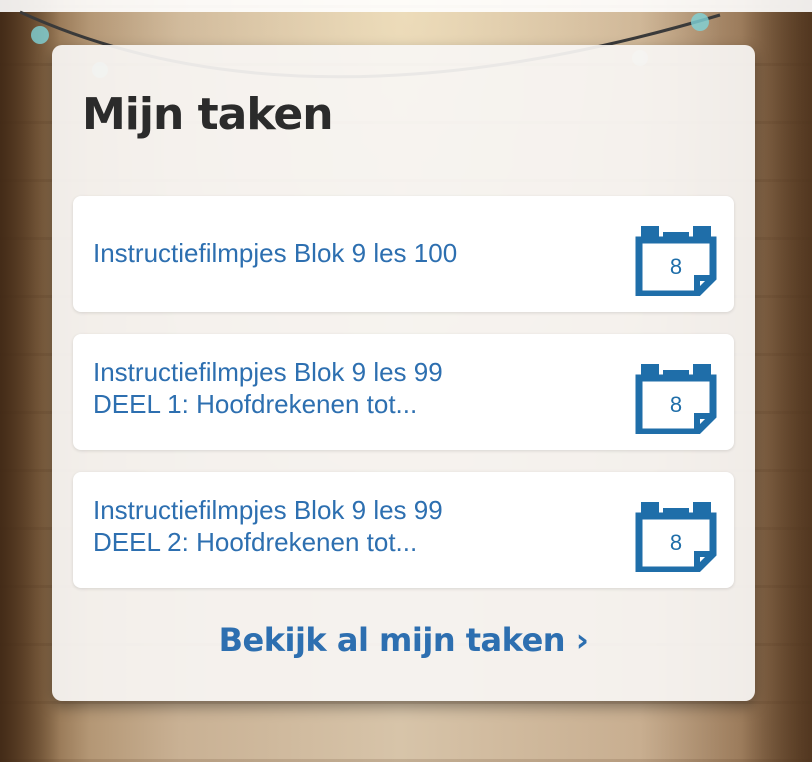 The width and height of the screenshot is (812, 762). Describe the element at coordinates (275, 253) in the screenshot. I see `task-title-line: Instructiefilmpjes Blok 9 les 100` at that location.